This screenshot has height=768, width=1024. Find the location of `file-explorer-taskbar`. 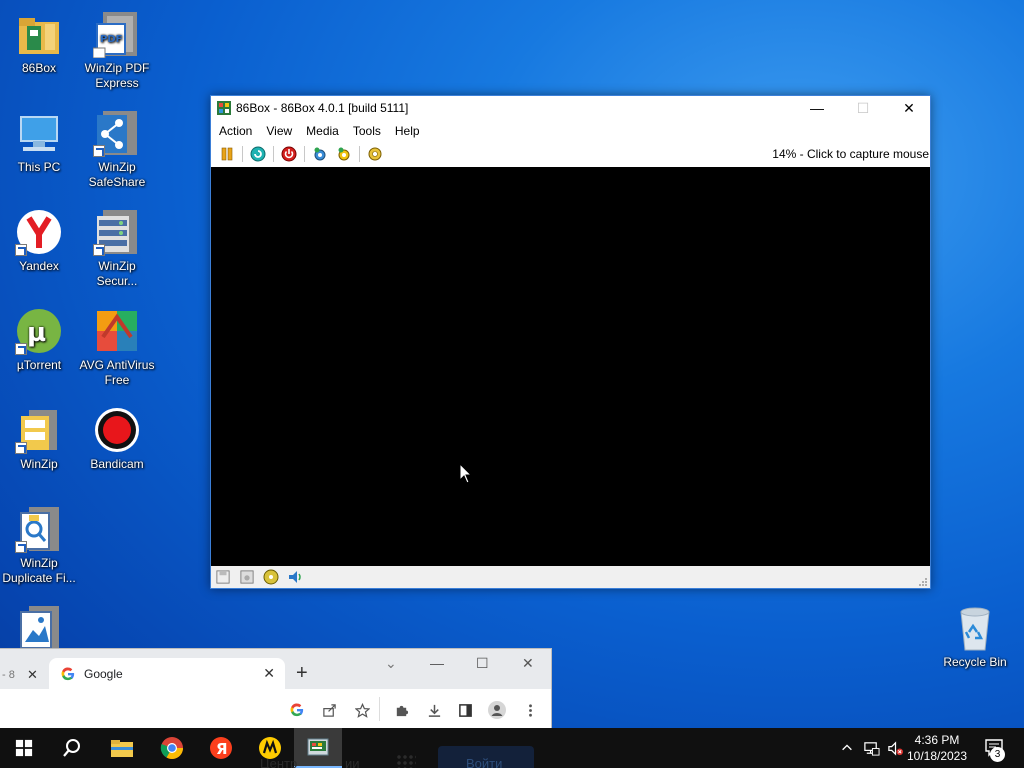

file-explorer-taskbar is located at coordinates (122, 748).